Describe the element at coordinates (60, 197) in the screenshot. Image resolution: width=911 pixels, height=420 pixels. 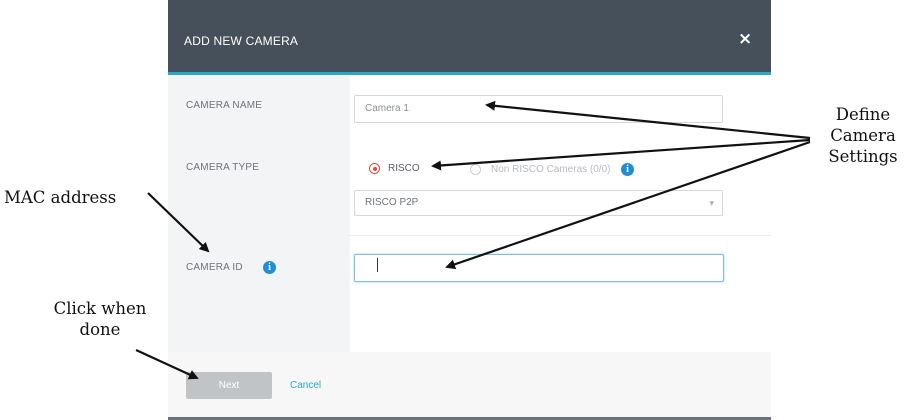
I see `mac-address-annotation: MAC address` at that location.